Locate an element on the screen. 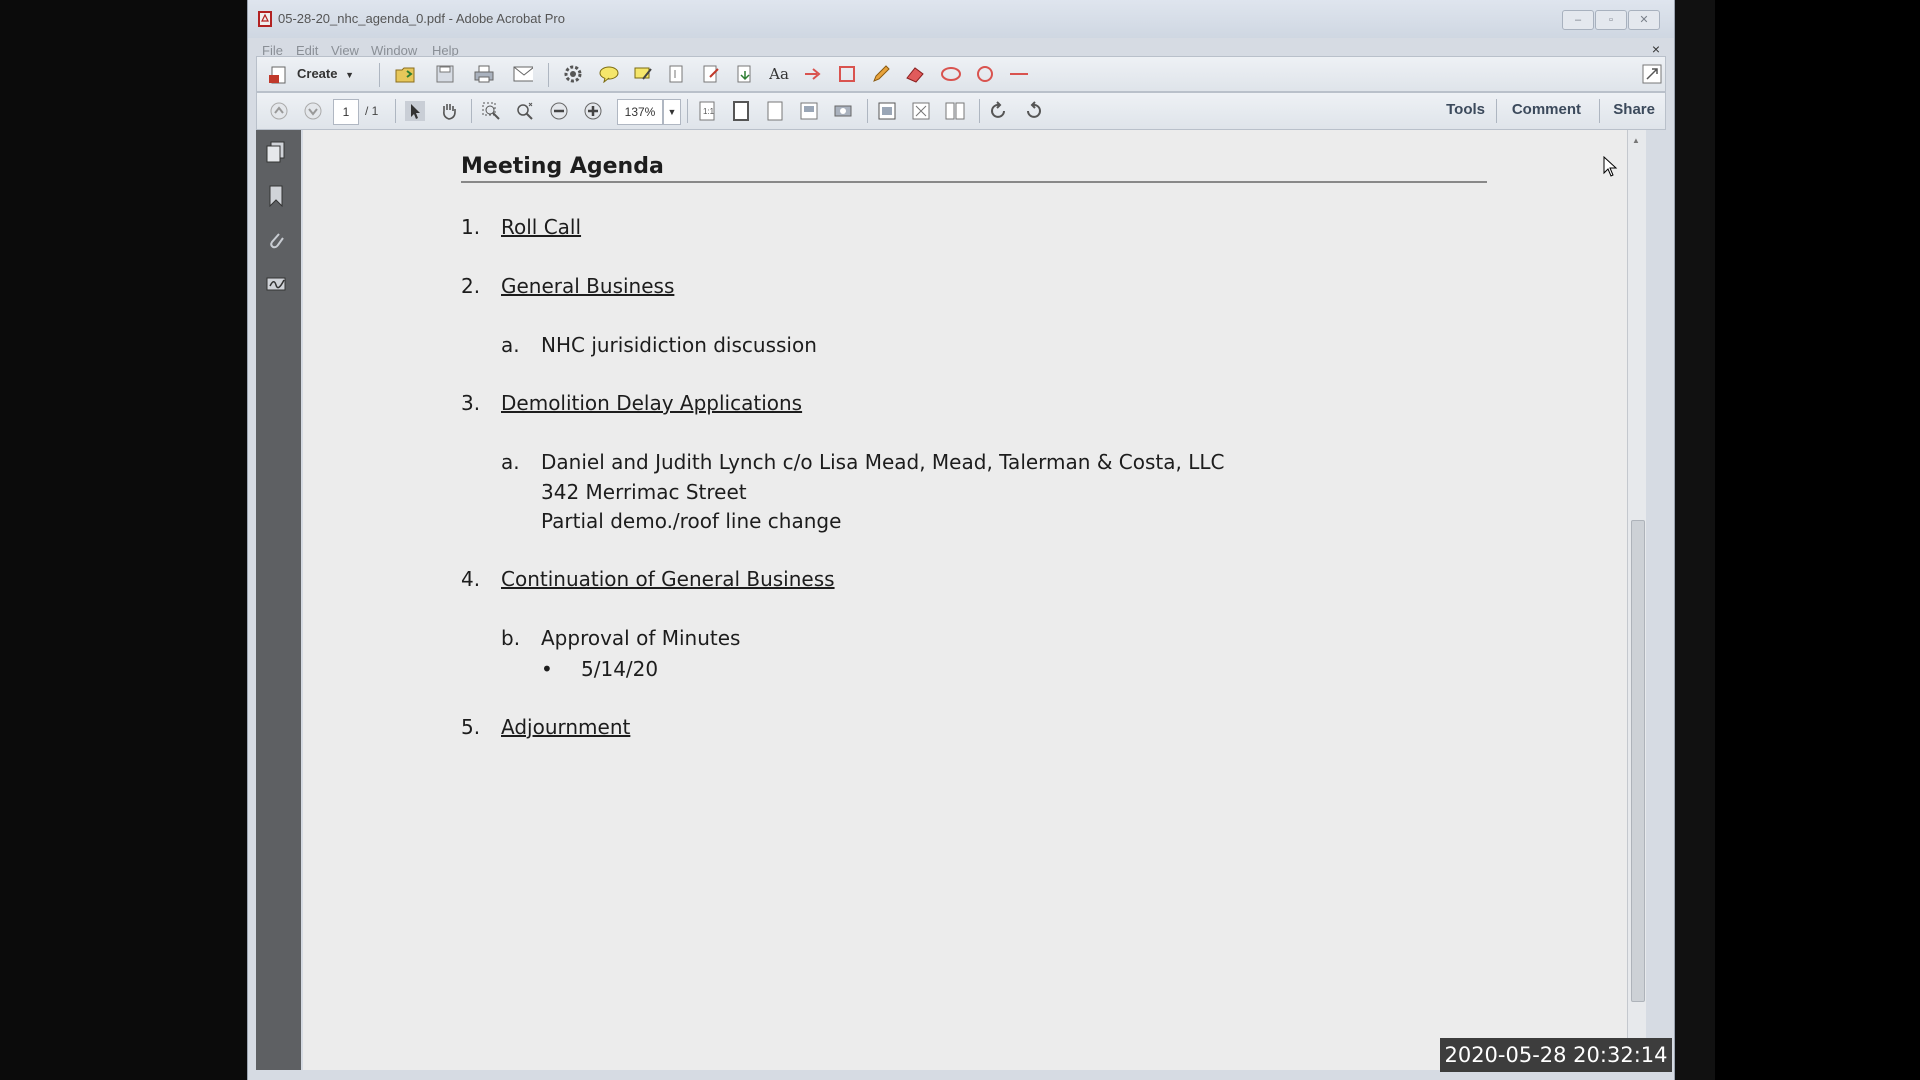 The image size is (1920, 1080). main-toolbar: Create ▼ Aa is located at coordinates (961, 74).